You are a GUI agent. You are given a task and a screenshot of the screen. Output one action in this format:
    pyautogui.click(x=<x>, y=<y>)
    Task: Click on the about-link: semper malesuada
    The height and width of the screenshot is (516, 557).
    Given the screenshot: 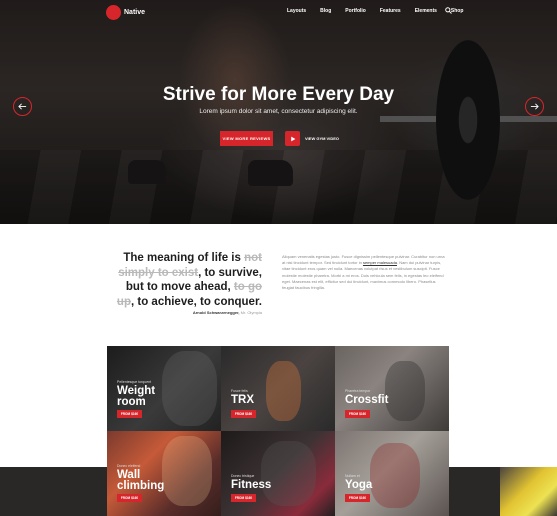 What is the action you would take?
    pyautogui.click(x=380, y=262)
    